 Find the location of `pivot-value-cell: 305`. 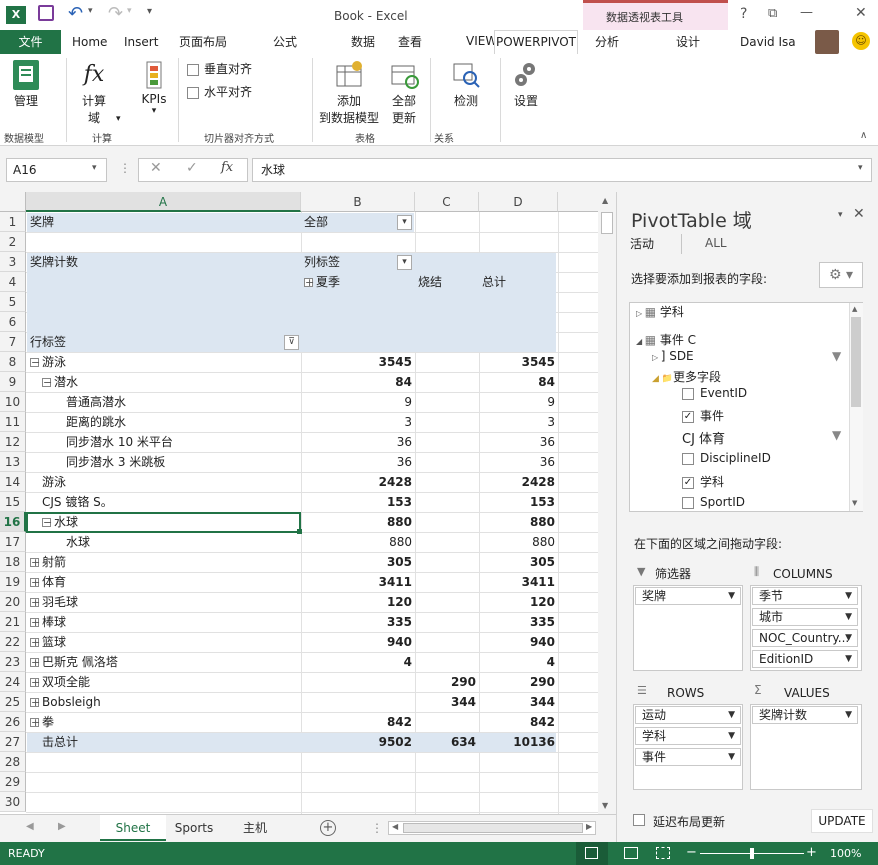

pivot-value-cell: 305 is located at coordinates (517, 562).